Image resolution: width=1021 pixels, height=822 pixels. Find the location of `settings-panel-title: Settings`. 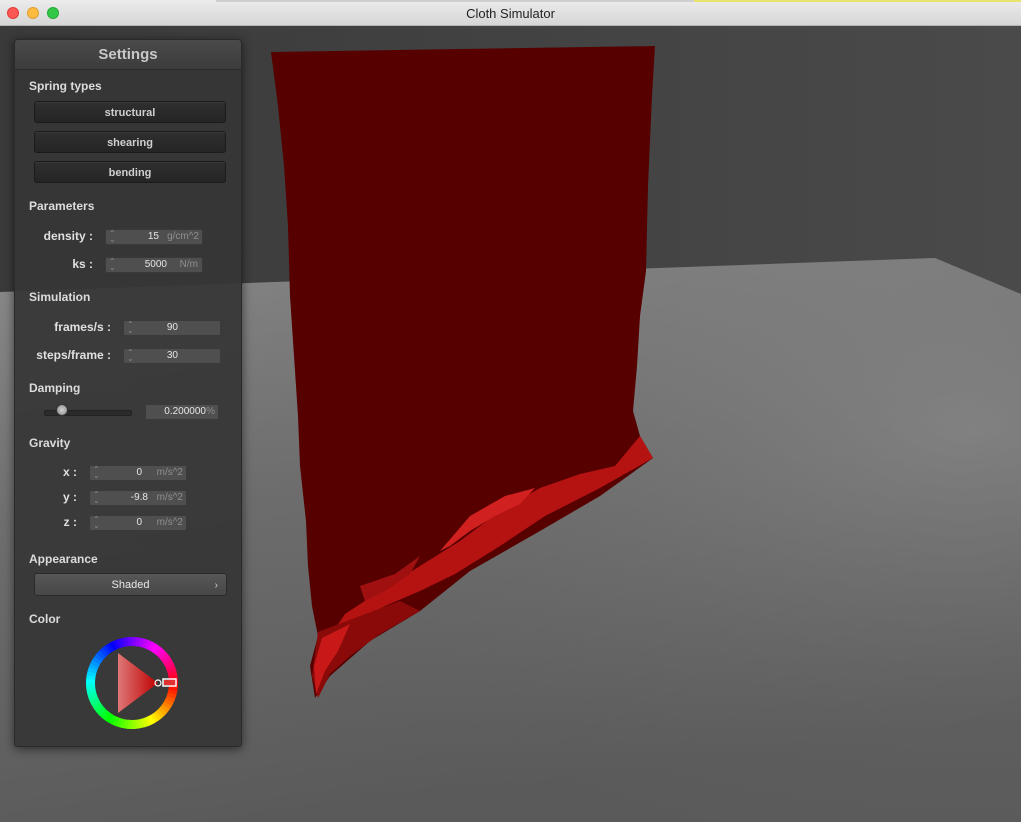

settings-panel-title: Settings is located at coordinates (128, 55).